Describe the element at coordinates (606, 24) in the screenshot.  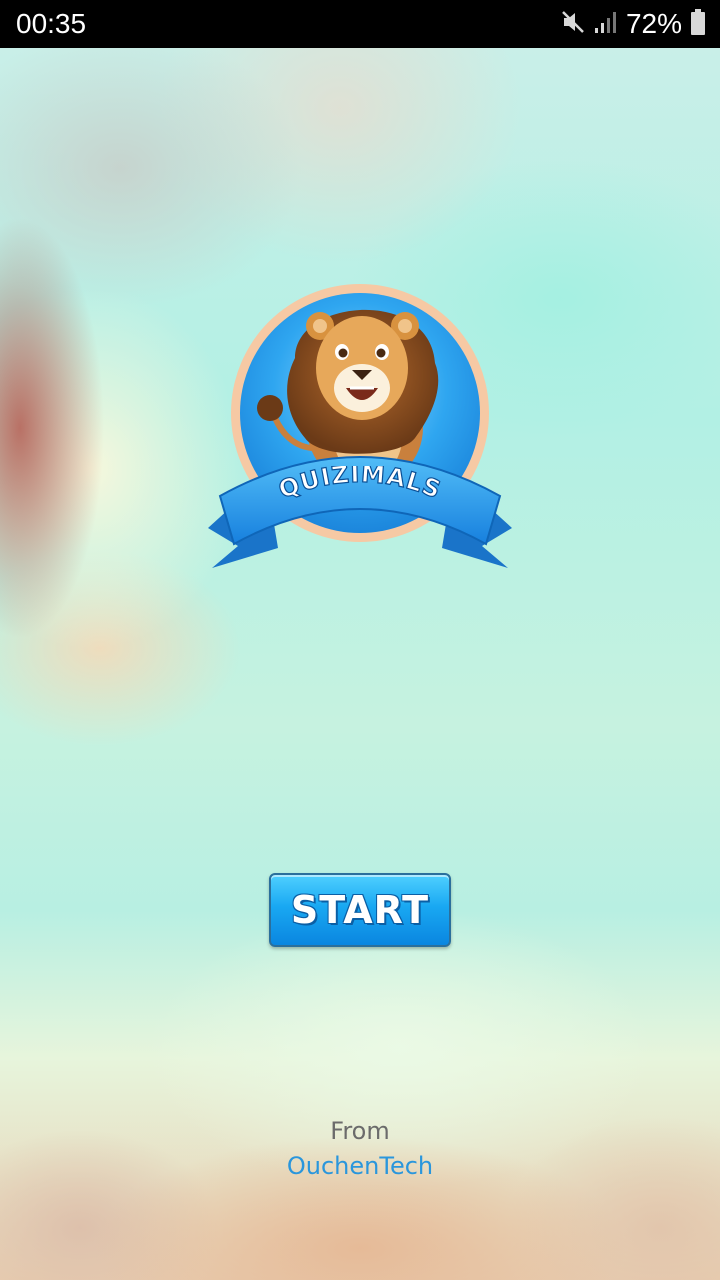
I see `signal-icon` at that location.